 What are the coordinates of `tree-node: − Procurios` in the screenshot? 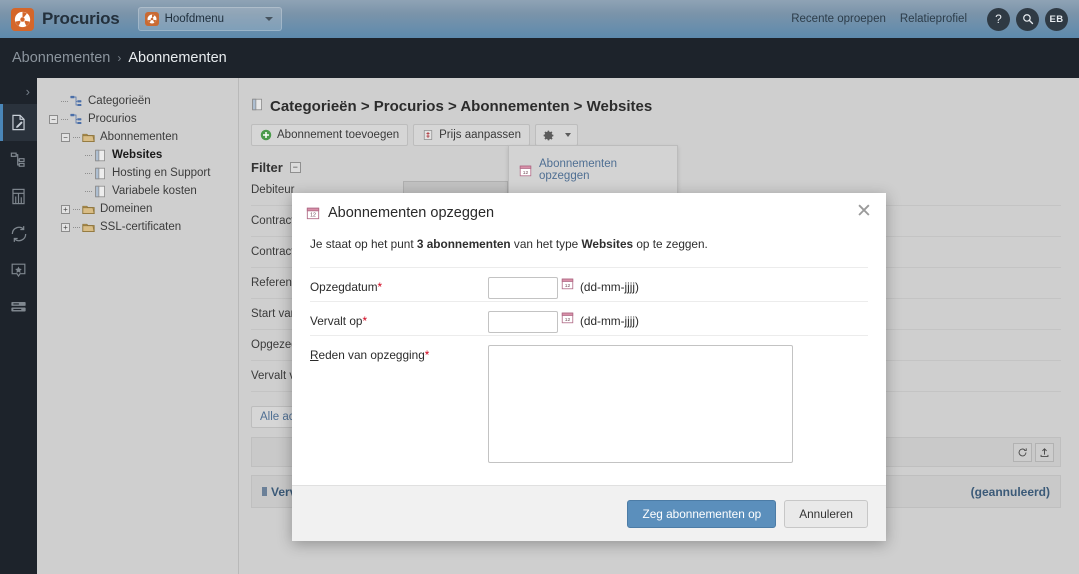 It's located at (143, 119).